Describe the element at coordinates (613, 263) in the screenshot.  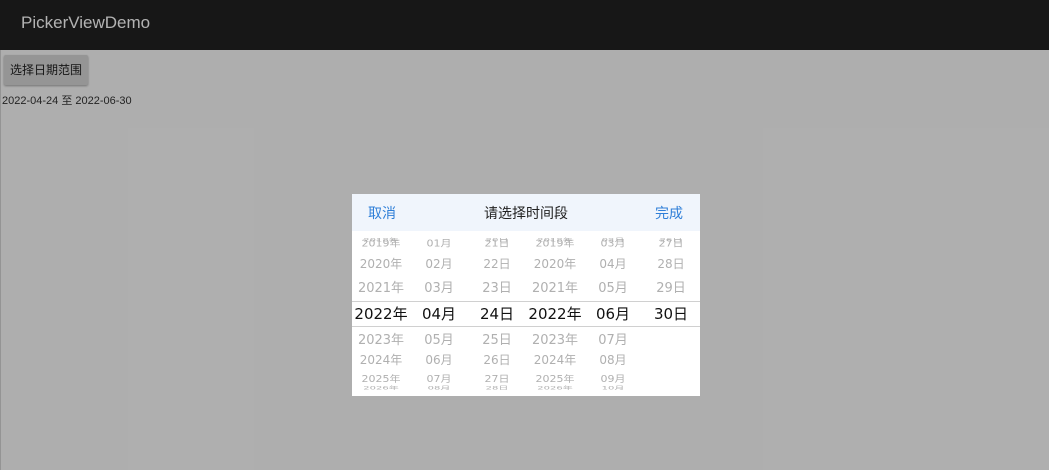
I see `wheel-item: 04月` at that location.